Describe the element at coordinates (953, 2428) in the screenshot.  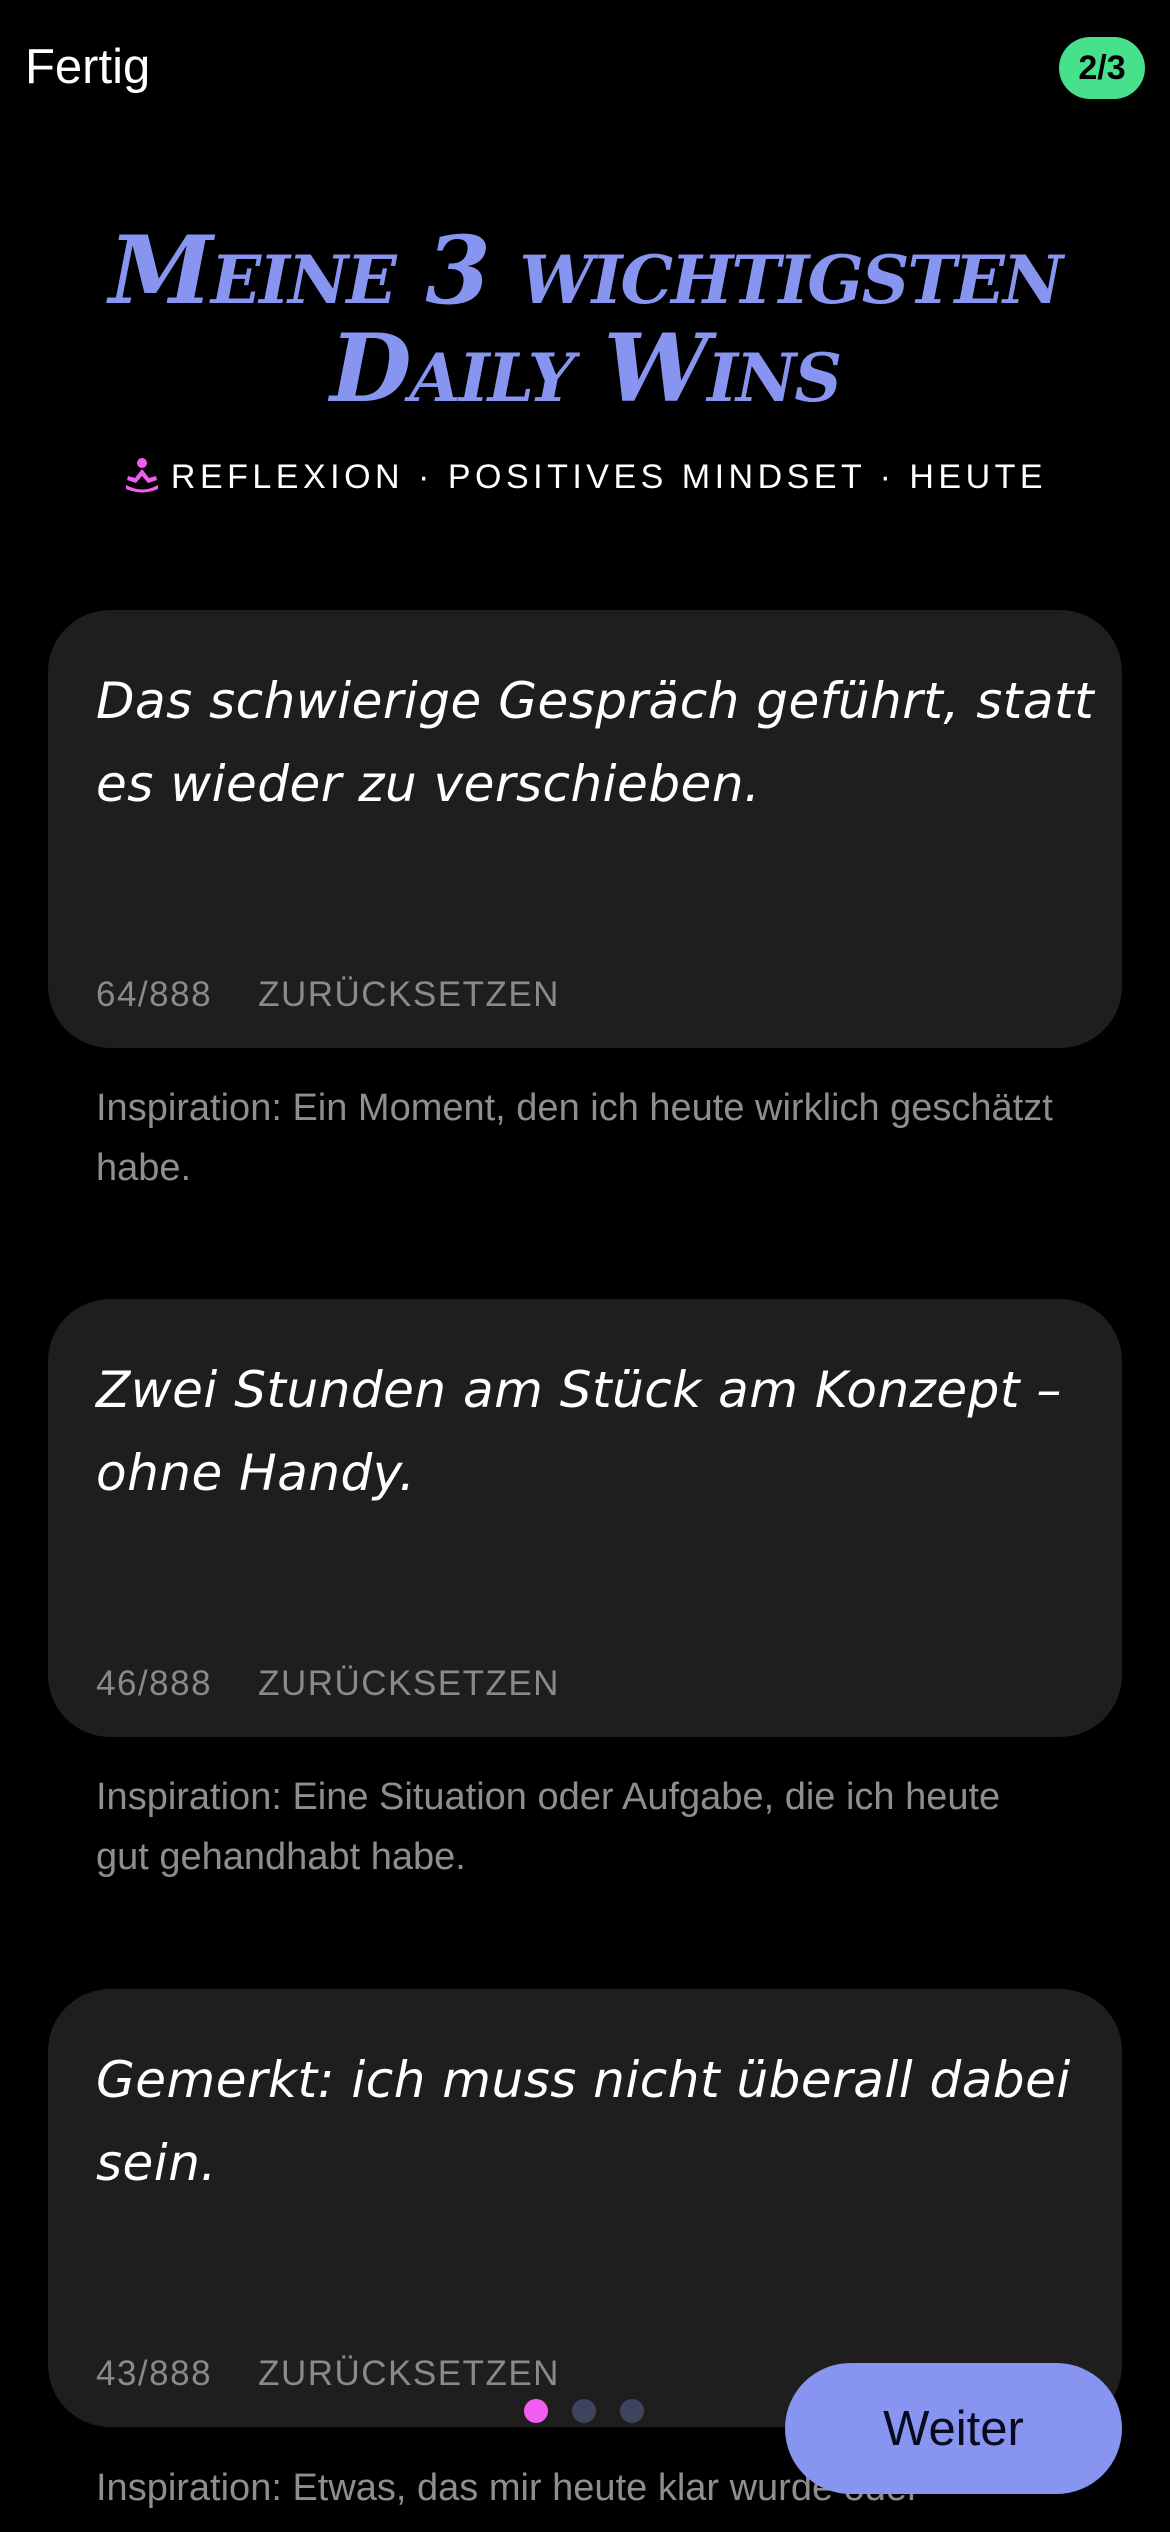
I see `next-button: Weiter` at that location.